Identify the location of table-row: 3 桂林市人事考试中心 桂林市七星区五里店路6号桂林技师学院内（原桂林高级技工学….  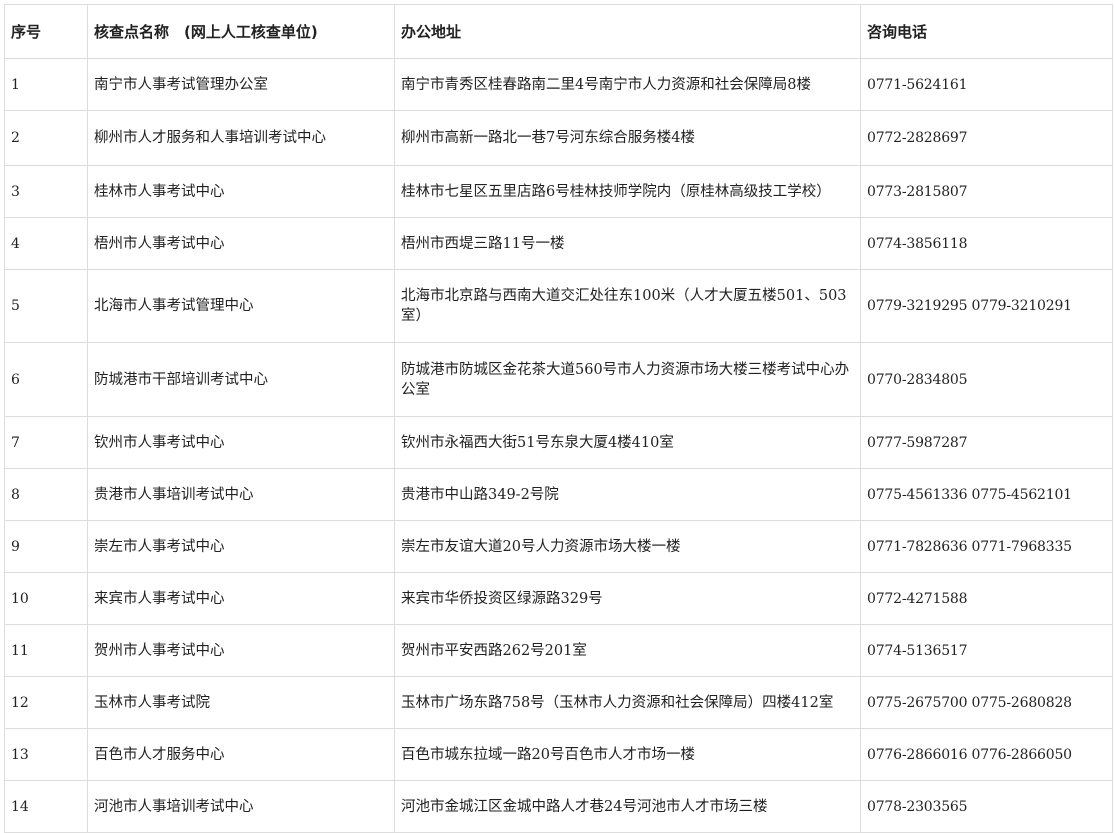
(558, 191).